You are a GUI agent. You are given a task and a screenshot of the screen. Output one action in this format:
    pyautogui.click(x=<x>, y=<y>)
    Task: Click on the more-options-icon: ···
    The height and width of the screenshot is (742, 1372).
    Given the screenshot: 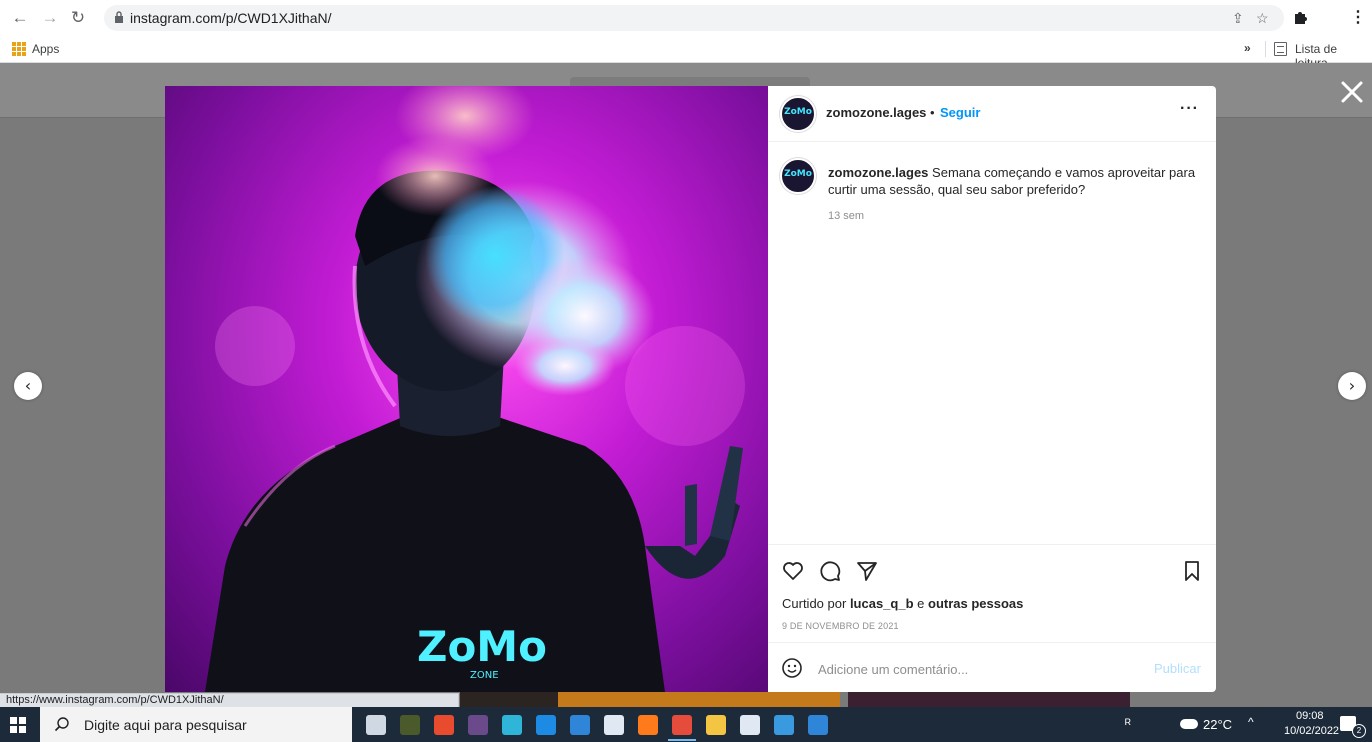 What is the action you would take?
    pyautogui.click(x=1189, y=109)
    